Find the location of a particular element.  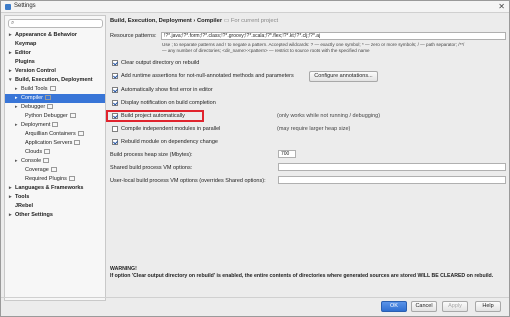

search-icon: ⌕ is located at coordinates (13, 23).